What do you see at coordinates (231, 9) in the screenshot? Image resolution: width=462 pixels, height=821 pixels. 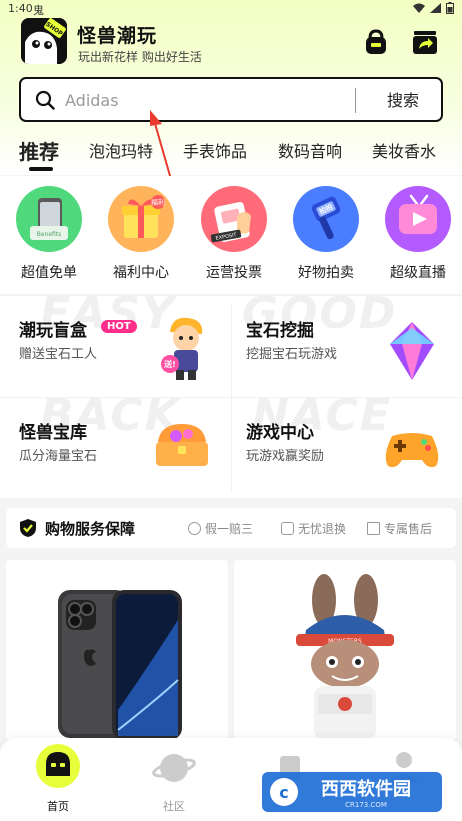 I see `status-bar: 1:40 鬼` at bounding box center [231, 9].